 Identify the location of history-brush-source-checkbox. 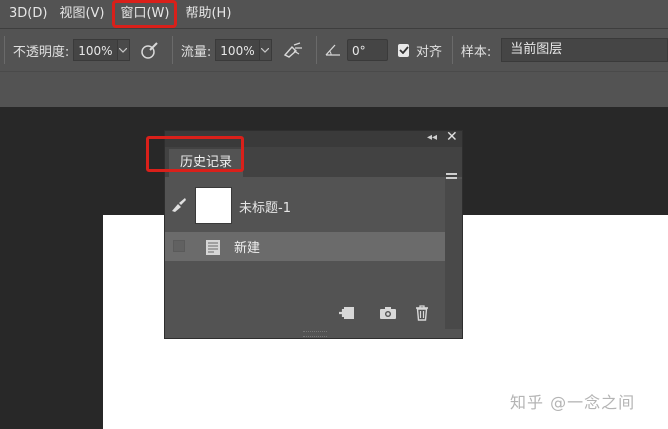
(179, 246).